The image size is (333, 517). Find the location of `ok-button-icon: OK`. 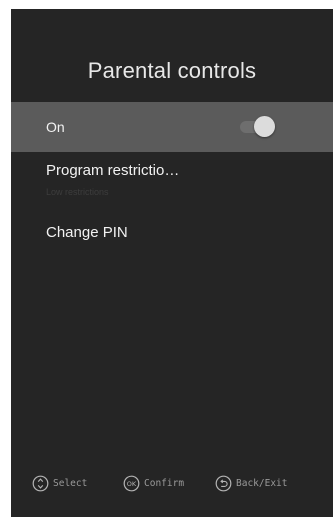

ok-button-icon: OK is located at coordinates (131, 483).